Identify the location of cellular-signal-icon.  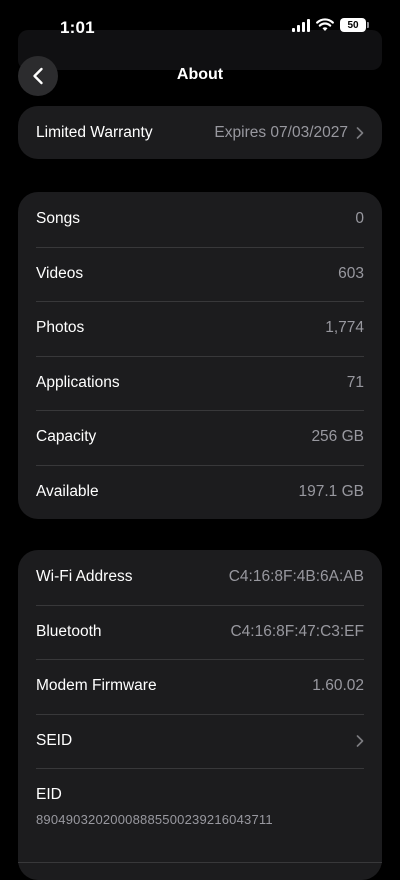
(301, 25).